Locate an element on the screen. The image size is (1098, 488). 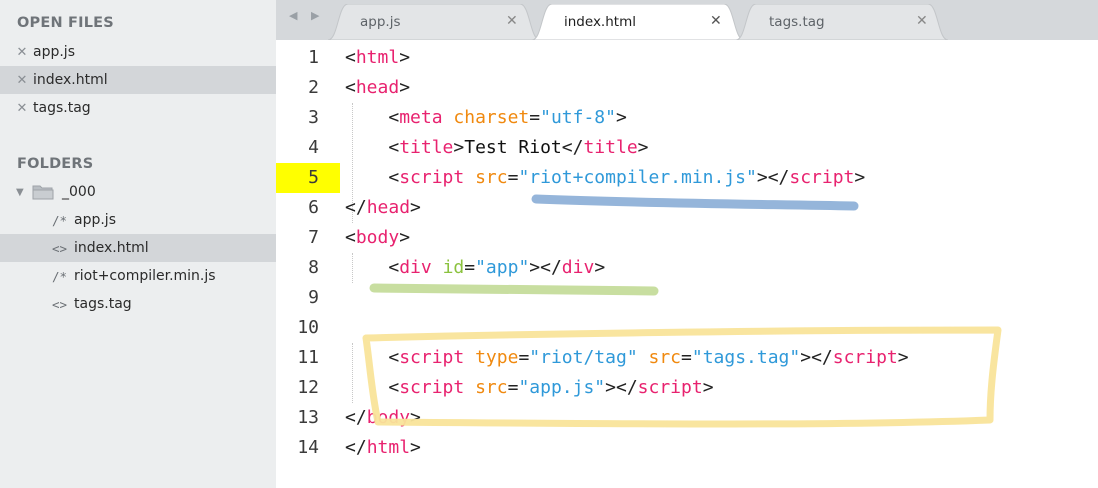
line-number: 13 is located at coordinates (308, 417).